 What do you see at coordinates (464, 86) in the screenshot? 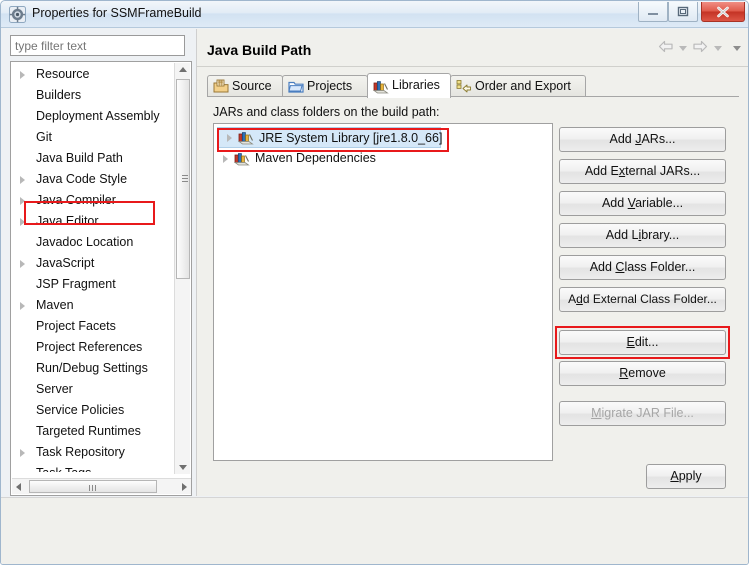
I see `order-export-icon` at bounding box center [464, 86].